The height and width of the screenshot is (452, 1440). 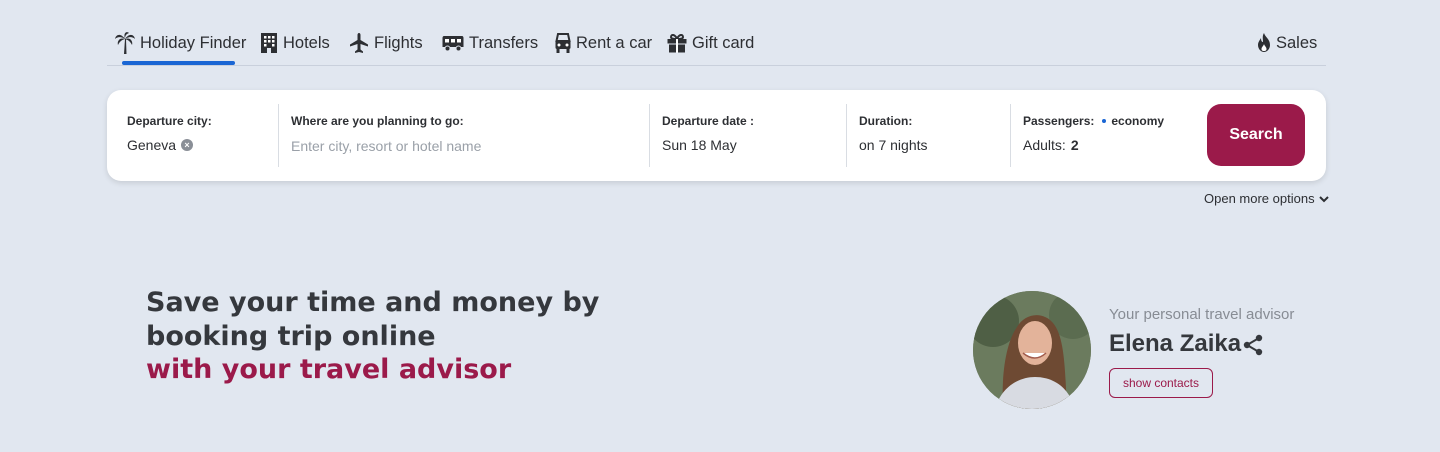 What do you see at coordinates (178, 63) in the screenshot?
I see `active-tab-indicator` at bounding box center [178, 63].